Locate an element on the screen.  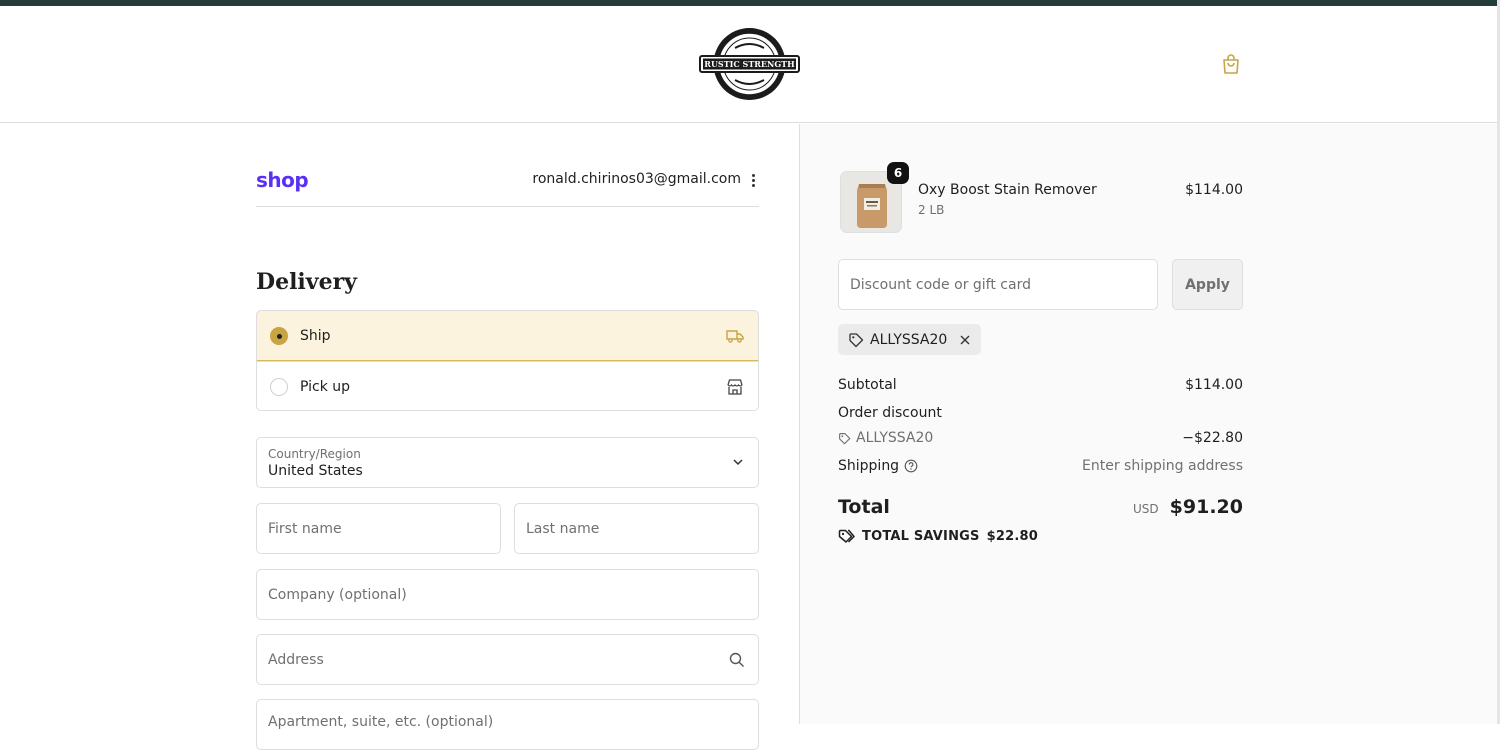
order-discount-label: Order discount is located at coordinates (890, 413).